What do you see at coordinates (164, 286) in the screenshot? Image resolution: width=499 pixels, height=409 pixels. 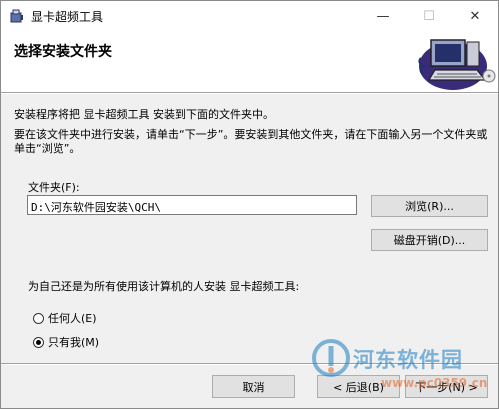 I see `install-for-label: 为自己还是为所有使用该计算机的人安装 显卡超频工具:` at bounding box center [164, 286].